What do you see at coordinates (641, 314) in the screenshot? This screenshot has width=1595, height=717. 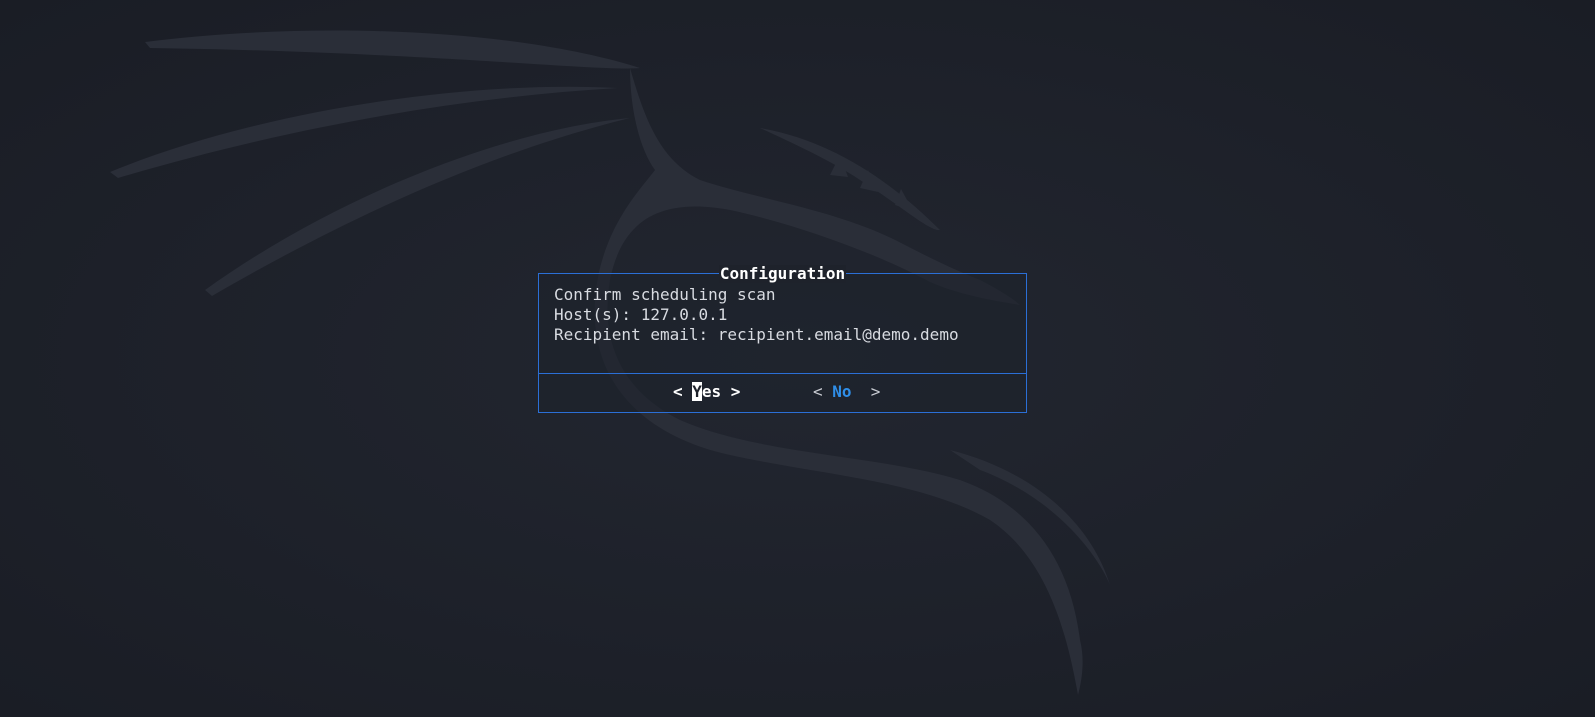 I see `message-line-hosts: Host(s): 127.0.0.1` at bounding box center [641, 314].